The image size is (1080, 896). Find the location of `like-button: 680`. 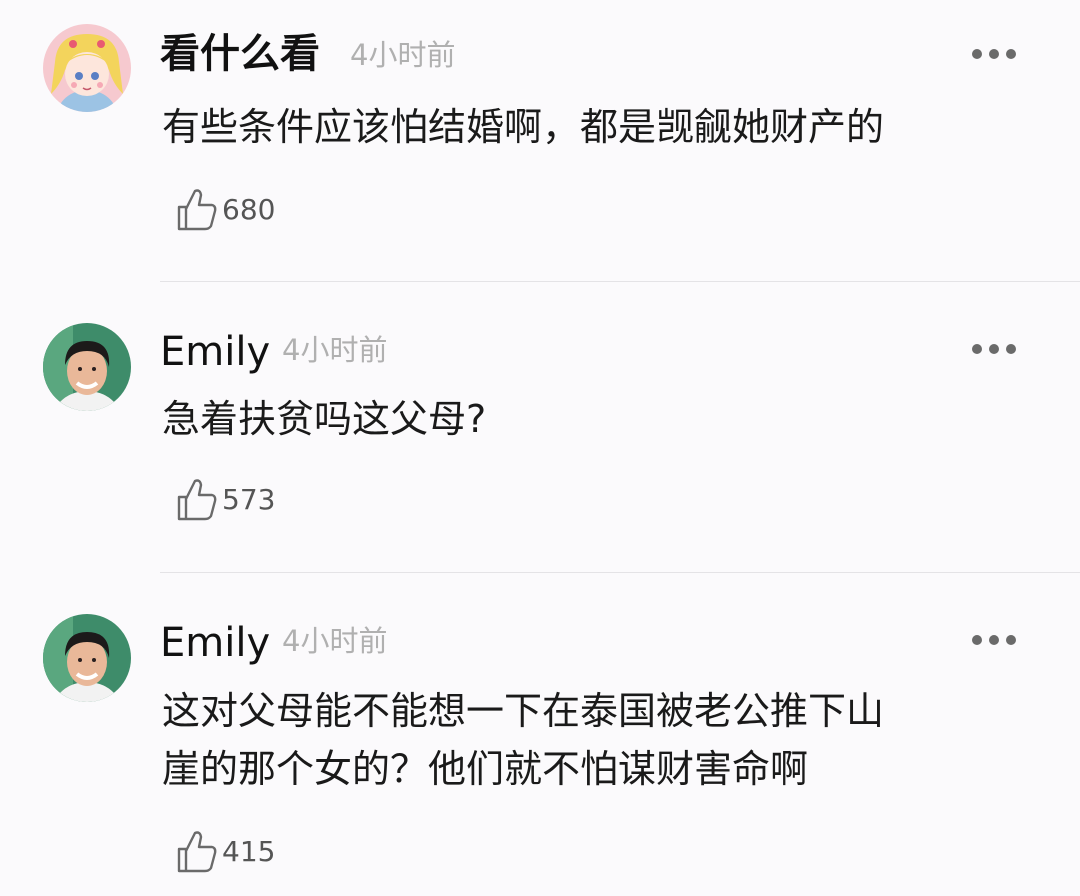

like-button: 680 is located at coordinates (225, 210).